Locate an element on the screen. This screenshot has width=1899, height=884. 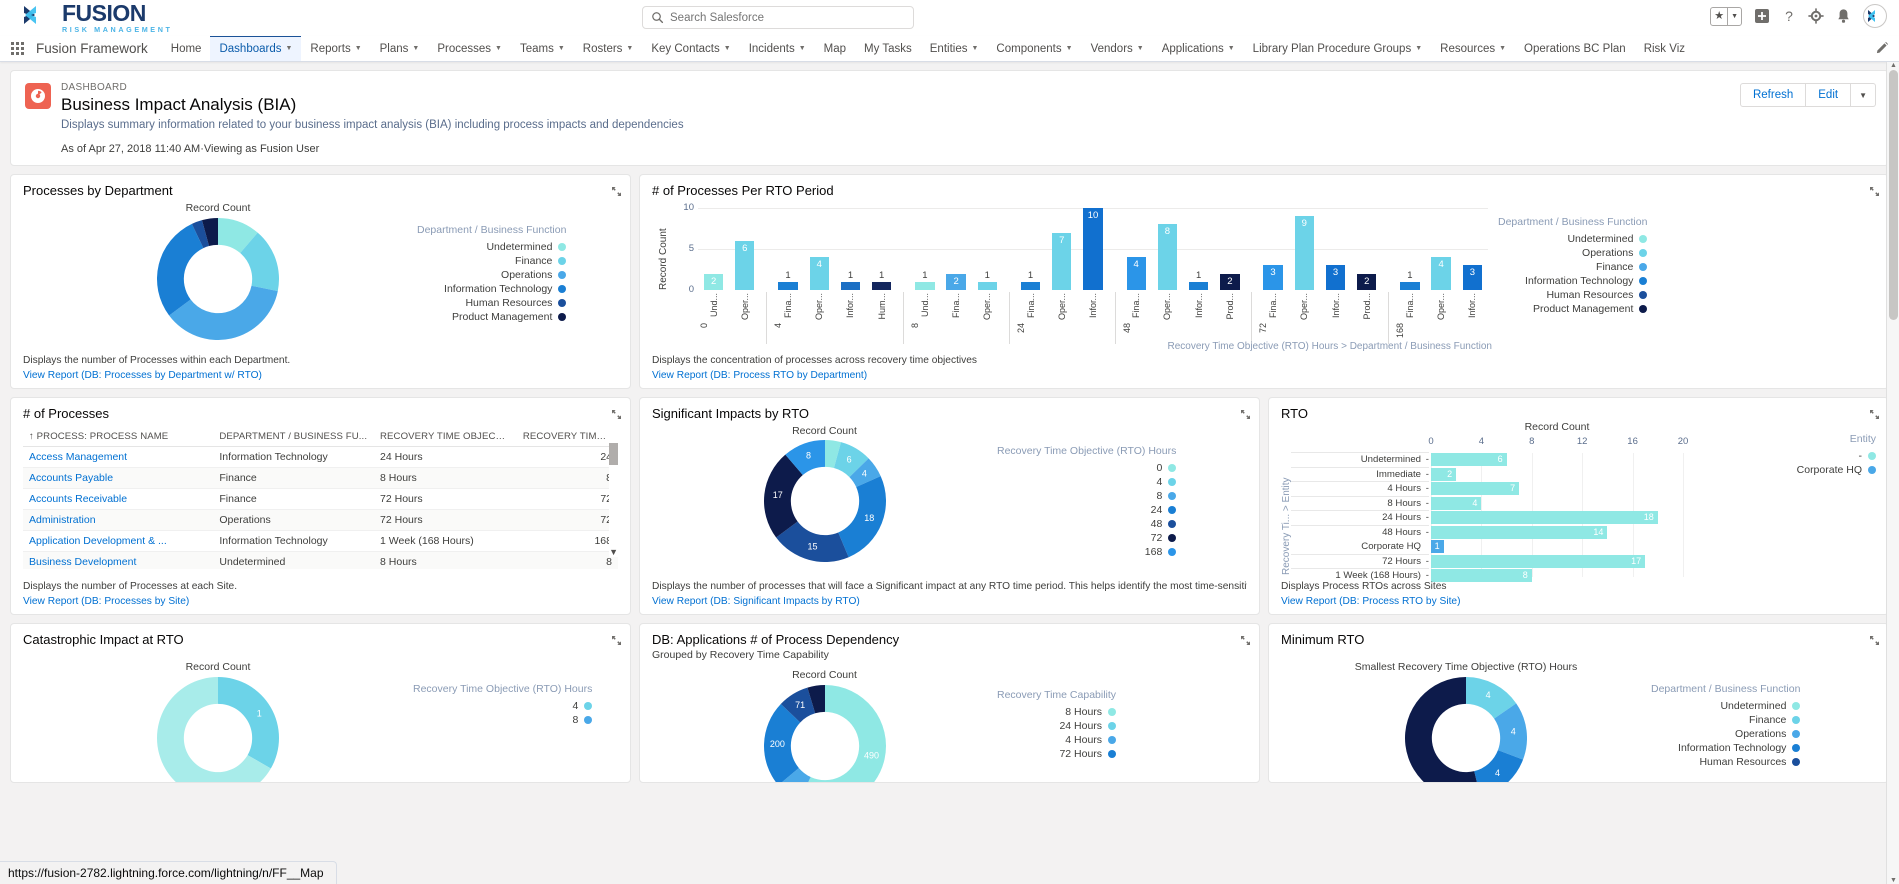
refresh-button: Refresh is located at coordinates (1773, 95).